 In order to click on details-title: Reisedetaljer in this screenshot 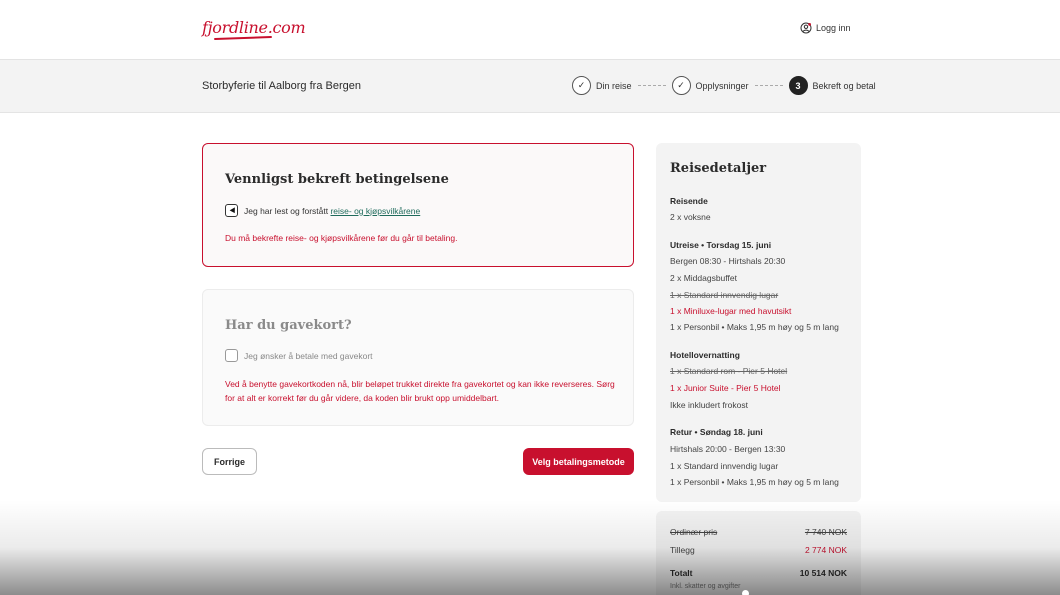, I will do `click(718, 168)`.